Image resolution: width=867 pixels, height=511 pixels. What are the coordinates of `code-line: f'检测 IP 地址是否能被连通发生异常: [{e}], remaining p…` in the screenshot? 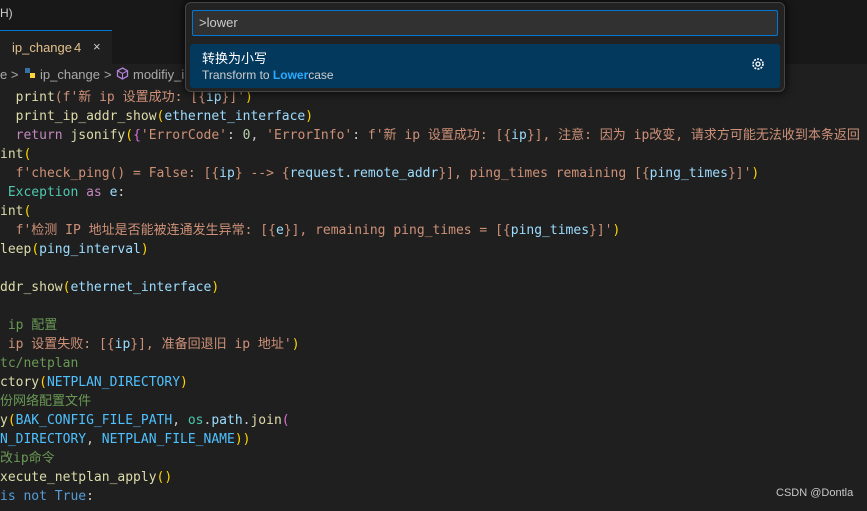 It's located at (310, 230).